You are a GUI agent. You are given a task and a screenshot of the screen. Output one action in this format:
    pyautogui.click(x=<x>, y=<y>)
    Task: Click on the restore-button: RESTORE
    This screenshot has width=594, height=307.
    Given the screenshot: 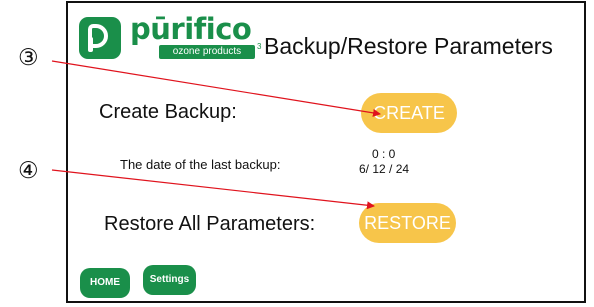 What is the action you would take?
    pyautogui.click(x=407, y=223)
    